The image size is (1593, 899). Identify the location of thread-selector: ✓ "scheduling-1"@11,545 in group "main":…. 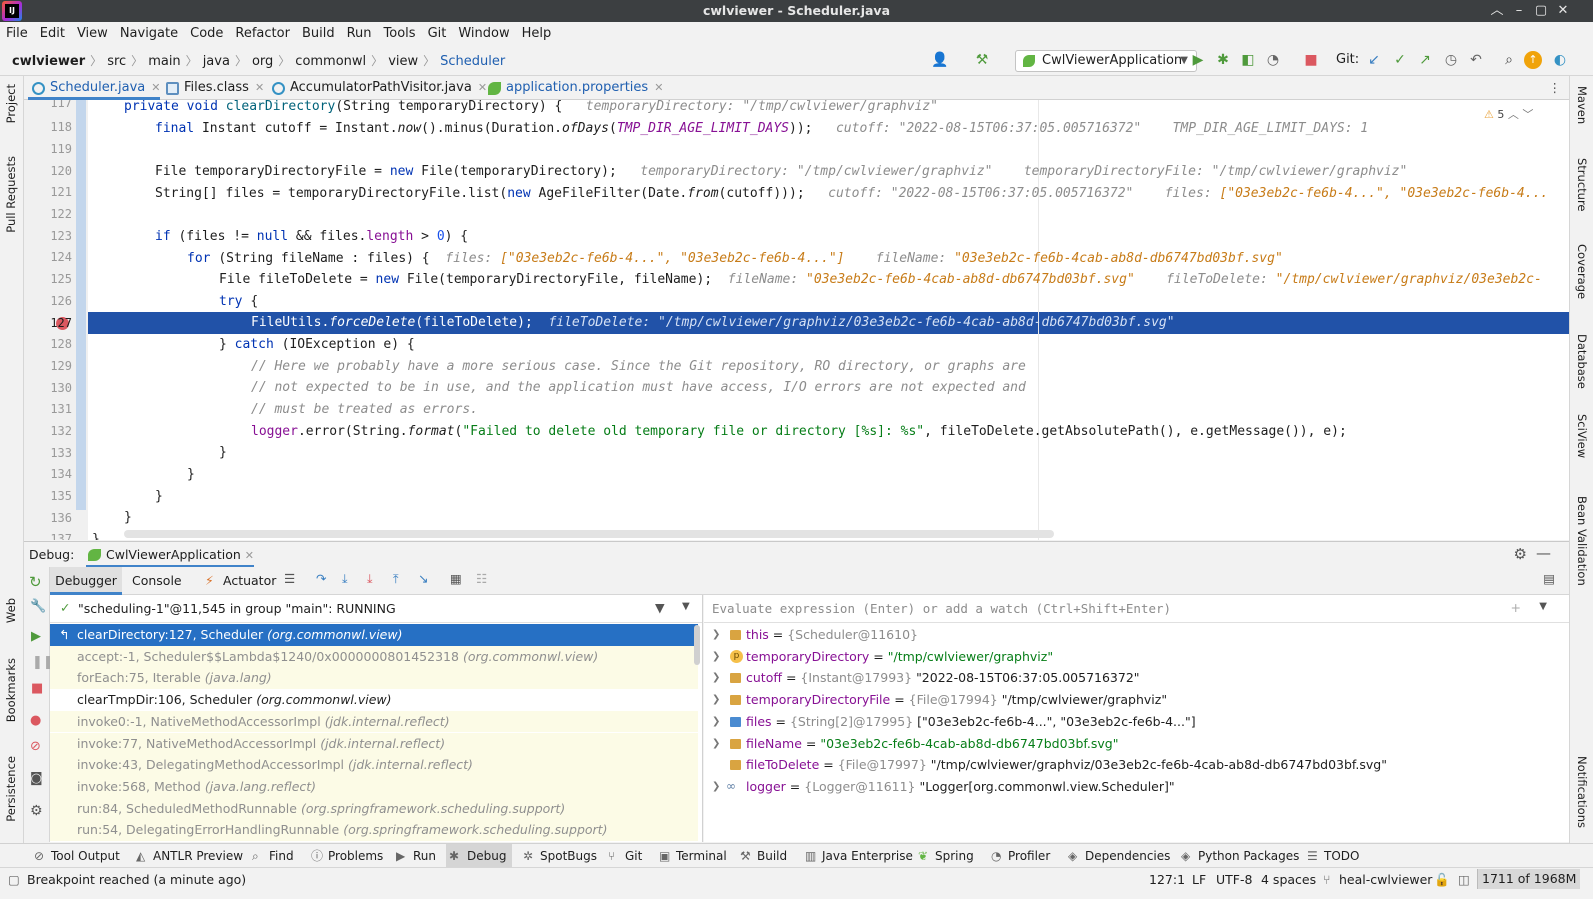
(376, 609).